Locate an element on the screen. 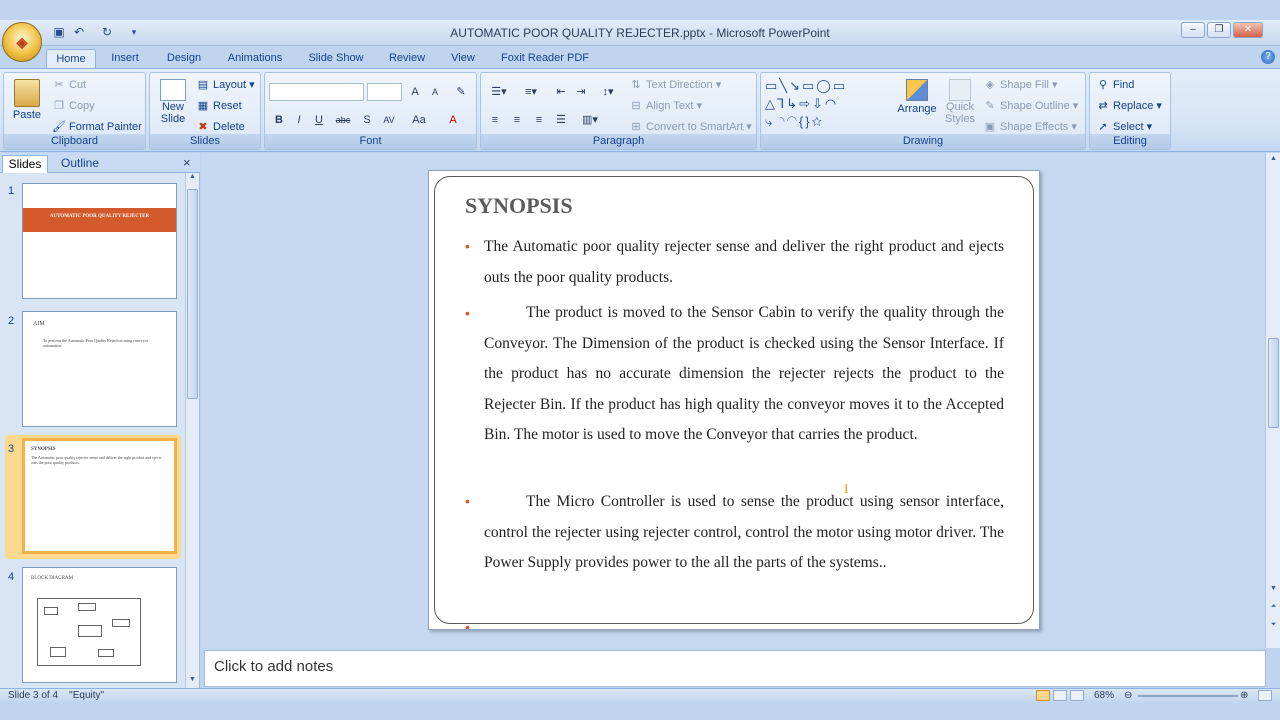 The image size is (1280, 720). undo-icon: ↶ is located at coordinates (79, 32).